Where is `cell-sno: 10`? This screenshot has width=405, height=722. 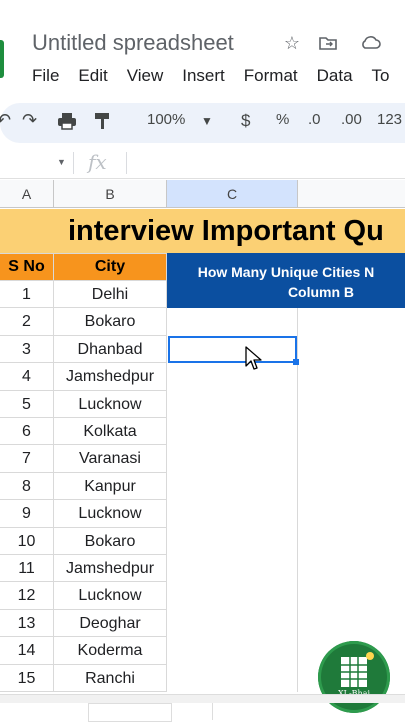 cell-sno: 10 is located at coordinates (27, 541).